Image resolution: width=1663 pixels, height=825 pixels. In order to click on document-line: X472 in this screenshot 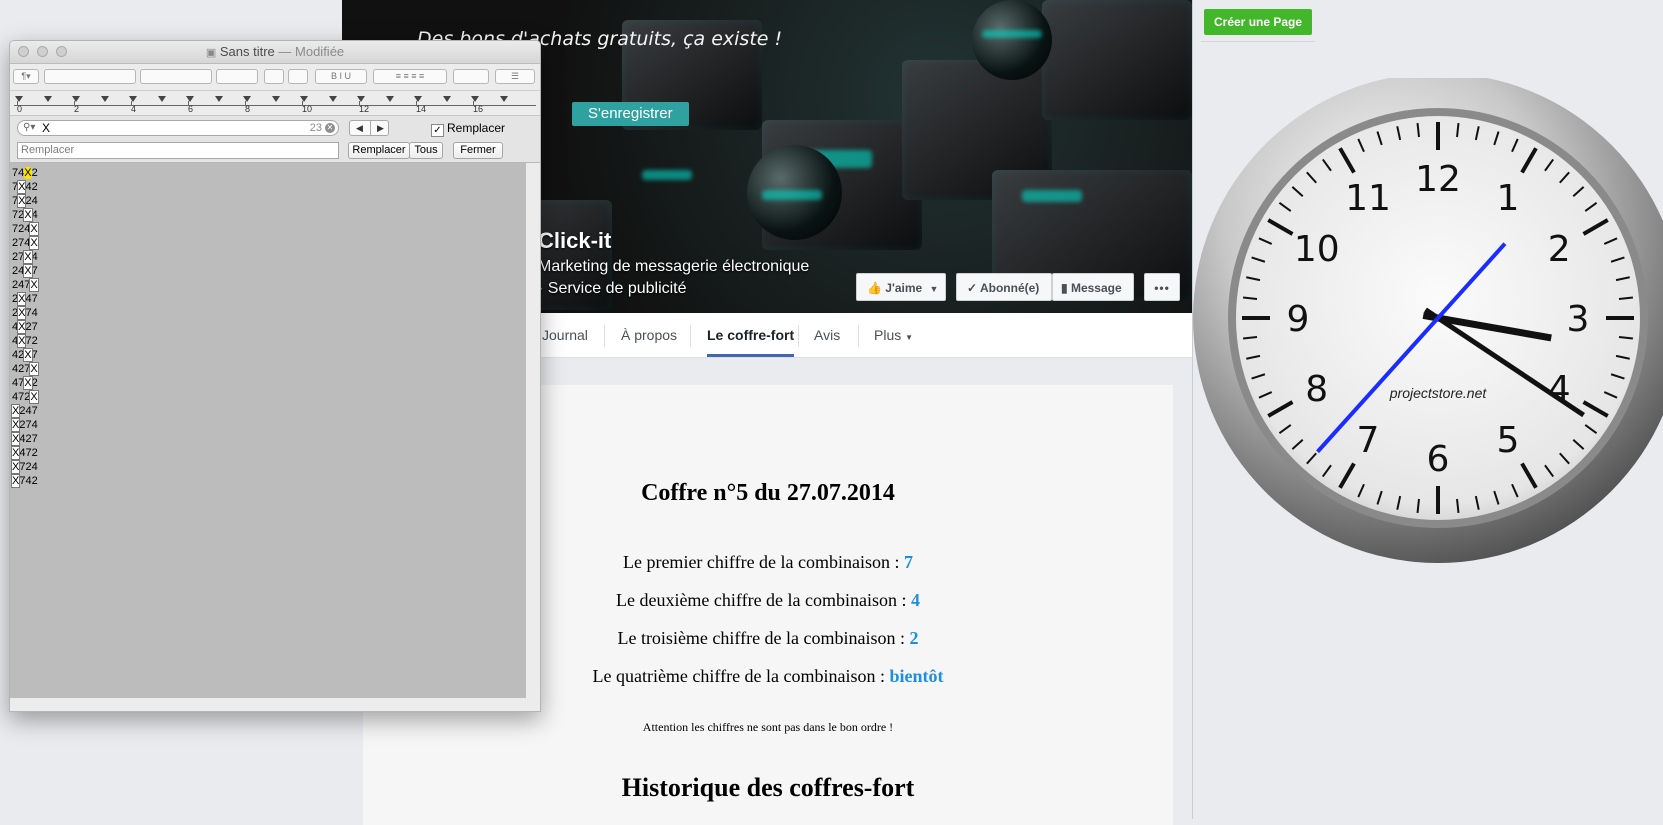, I will do `click(24, 453)`.